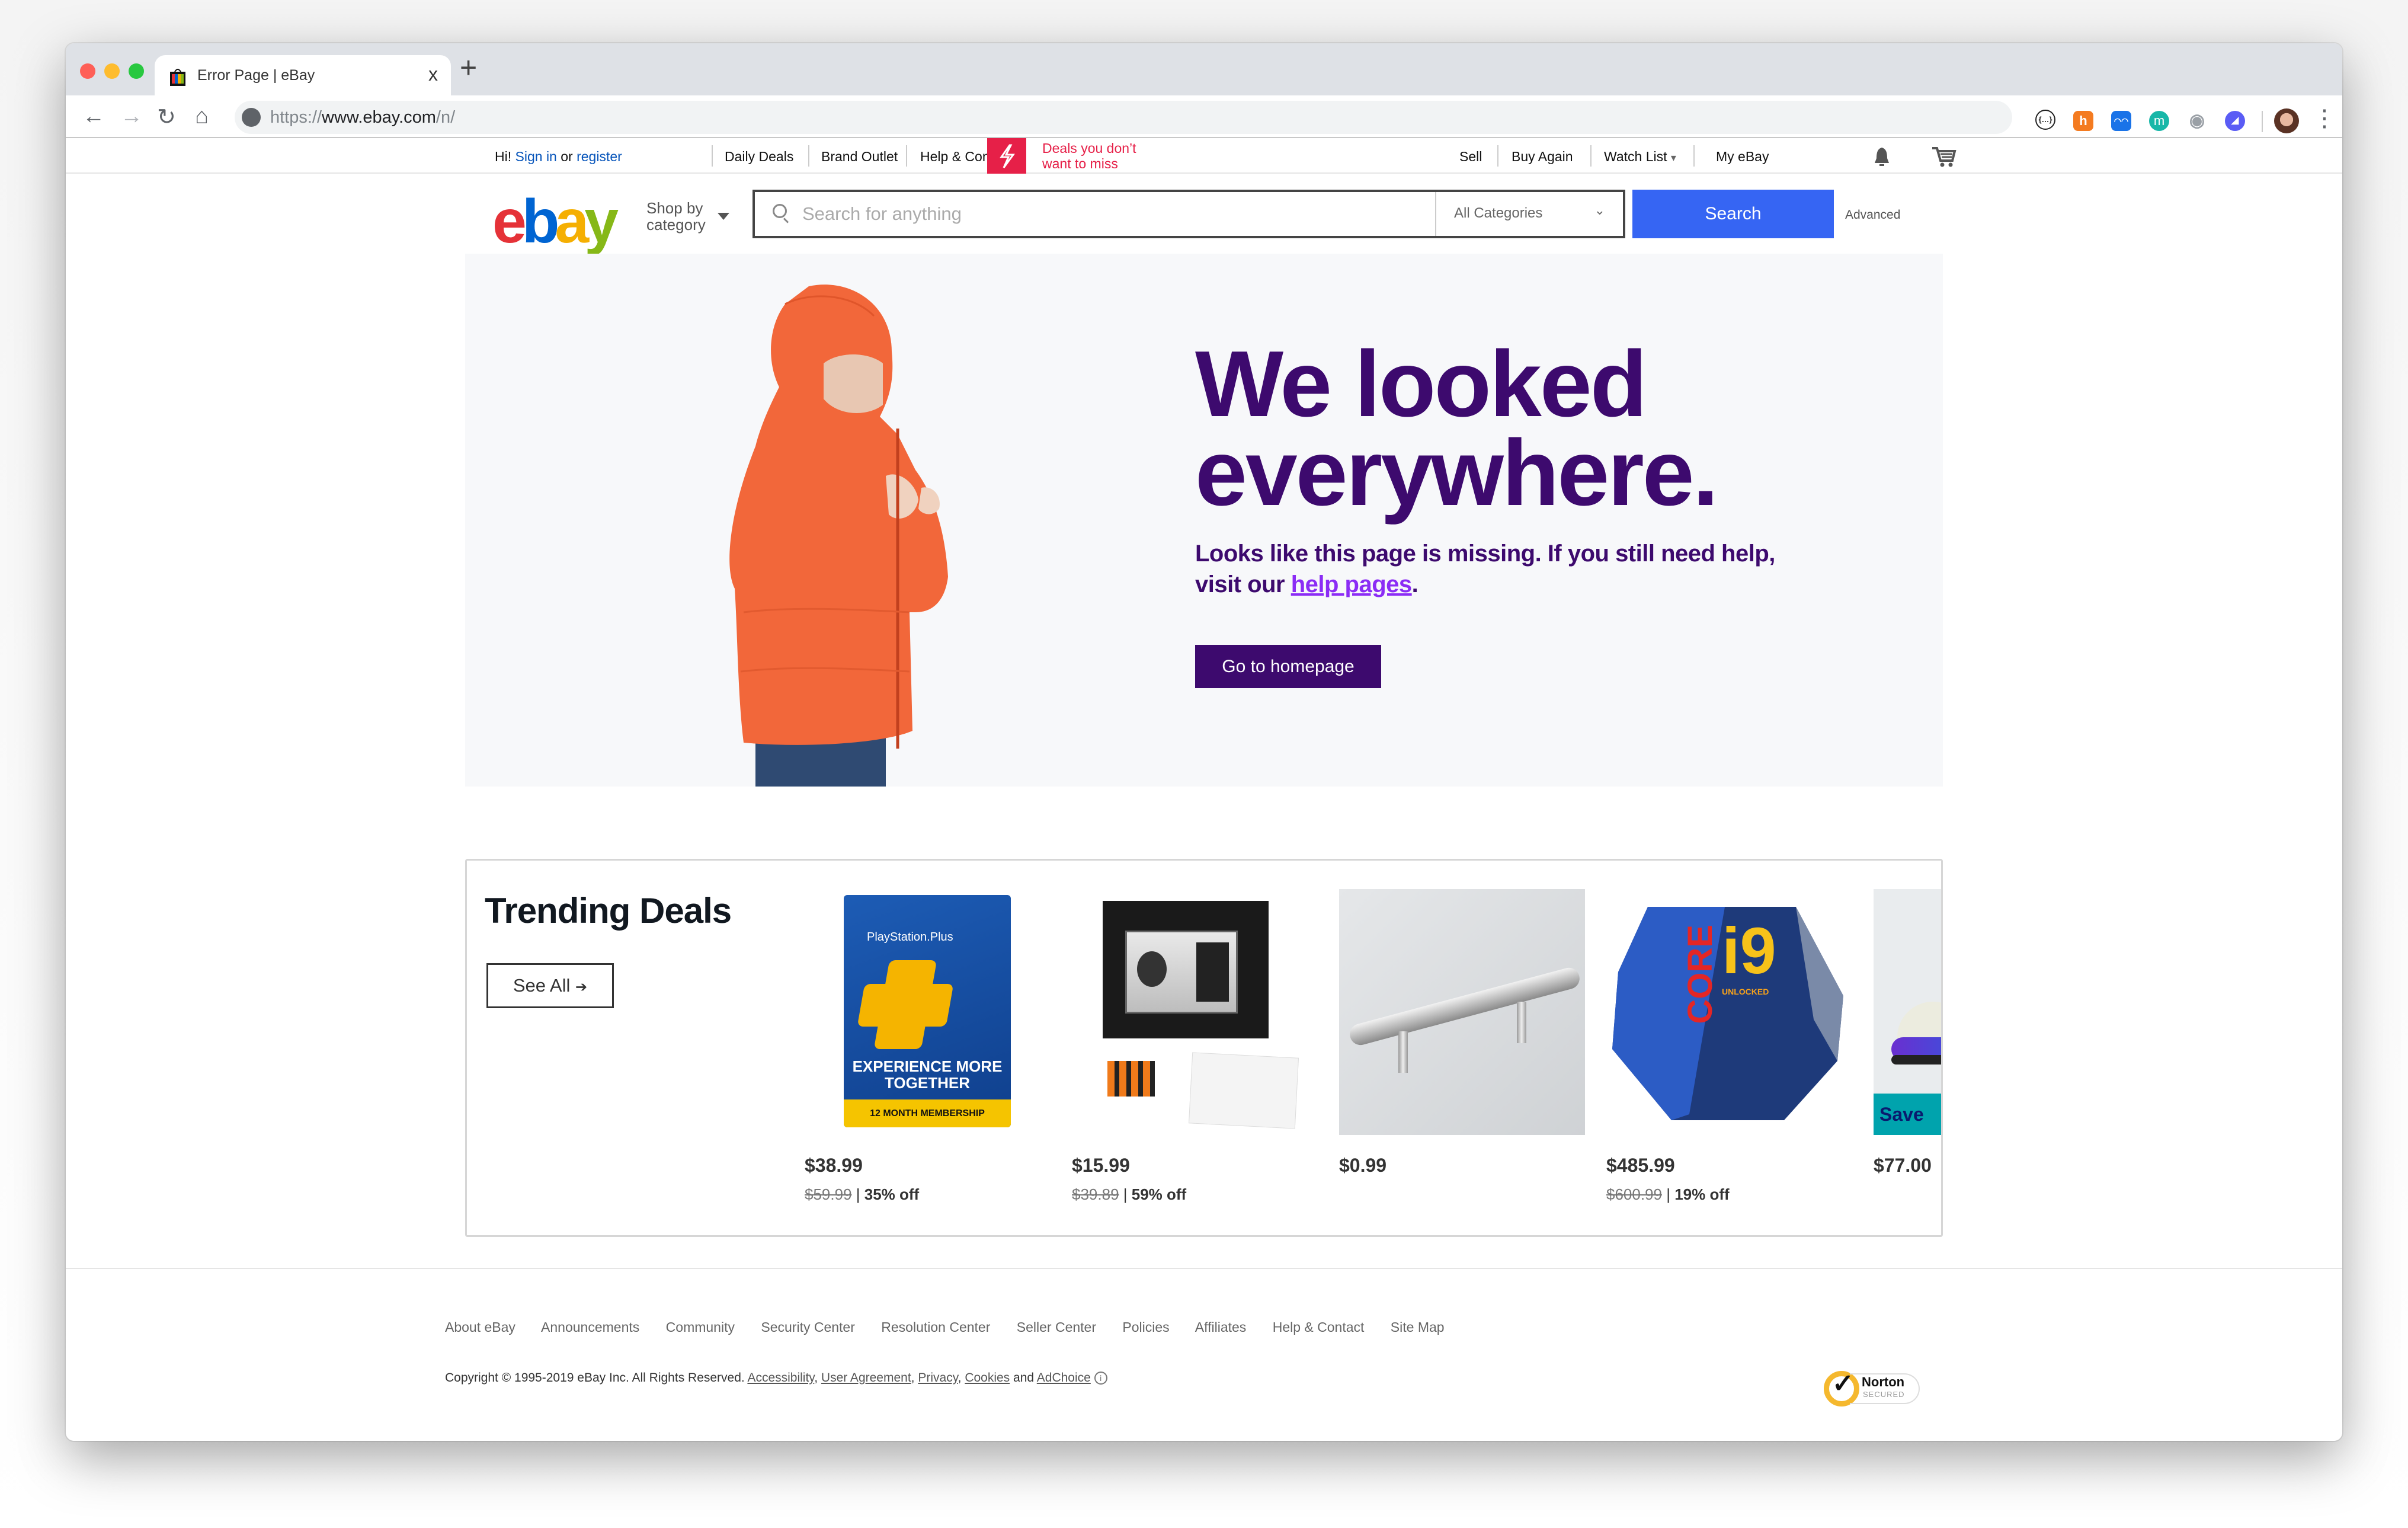 This screenshot has height=1528, width=2408. What do you see at coordinates (780, 211) in the screenshot?
I see `search-icon` at bounding box center [780, 211].